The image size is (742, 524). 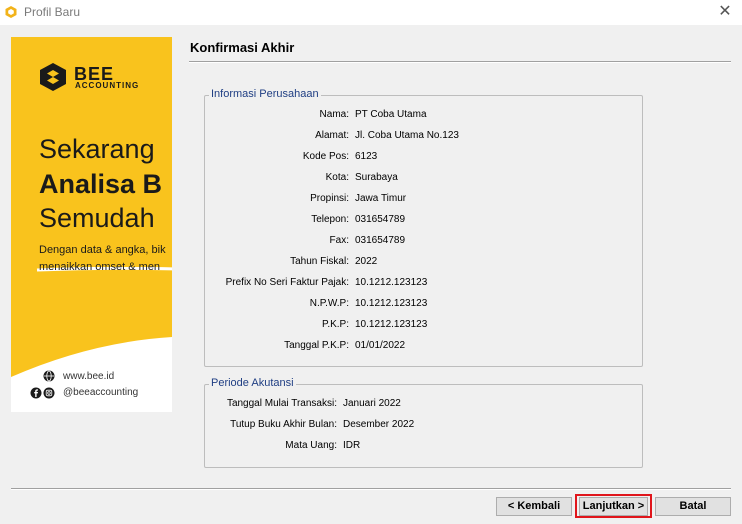 What do you see at coordinates (423, 221) in the screenshot?
I see `company-row-phone: Telepon: 031654789` at bounding box center [423, 221].